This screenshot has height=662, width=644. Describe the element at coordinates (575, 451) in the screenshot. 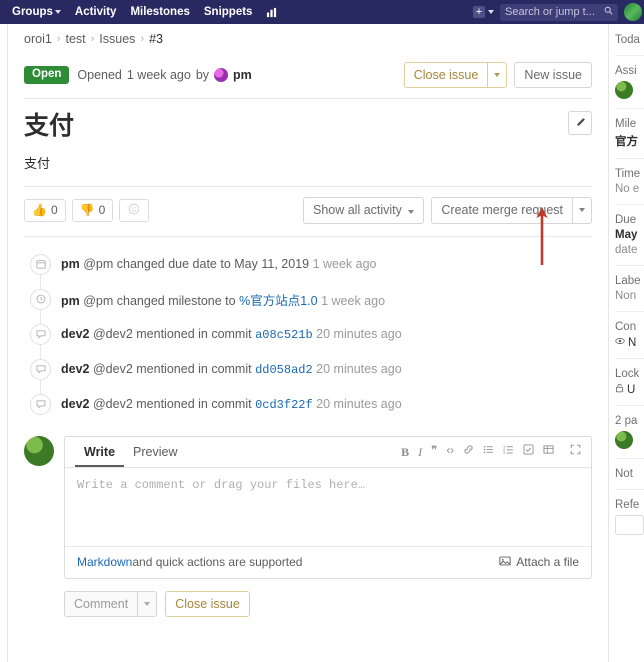

I see `fullscreen-icon` at that location.